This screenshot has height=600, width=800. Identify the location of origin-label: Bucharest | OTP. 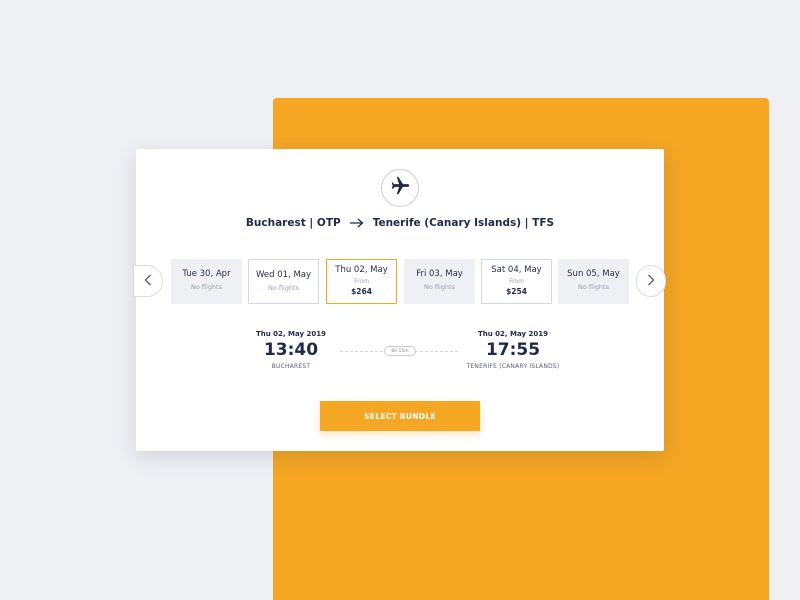
(293, 223).